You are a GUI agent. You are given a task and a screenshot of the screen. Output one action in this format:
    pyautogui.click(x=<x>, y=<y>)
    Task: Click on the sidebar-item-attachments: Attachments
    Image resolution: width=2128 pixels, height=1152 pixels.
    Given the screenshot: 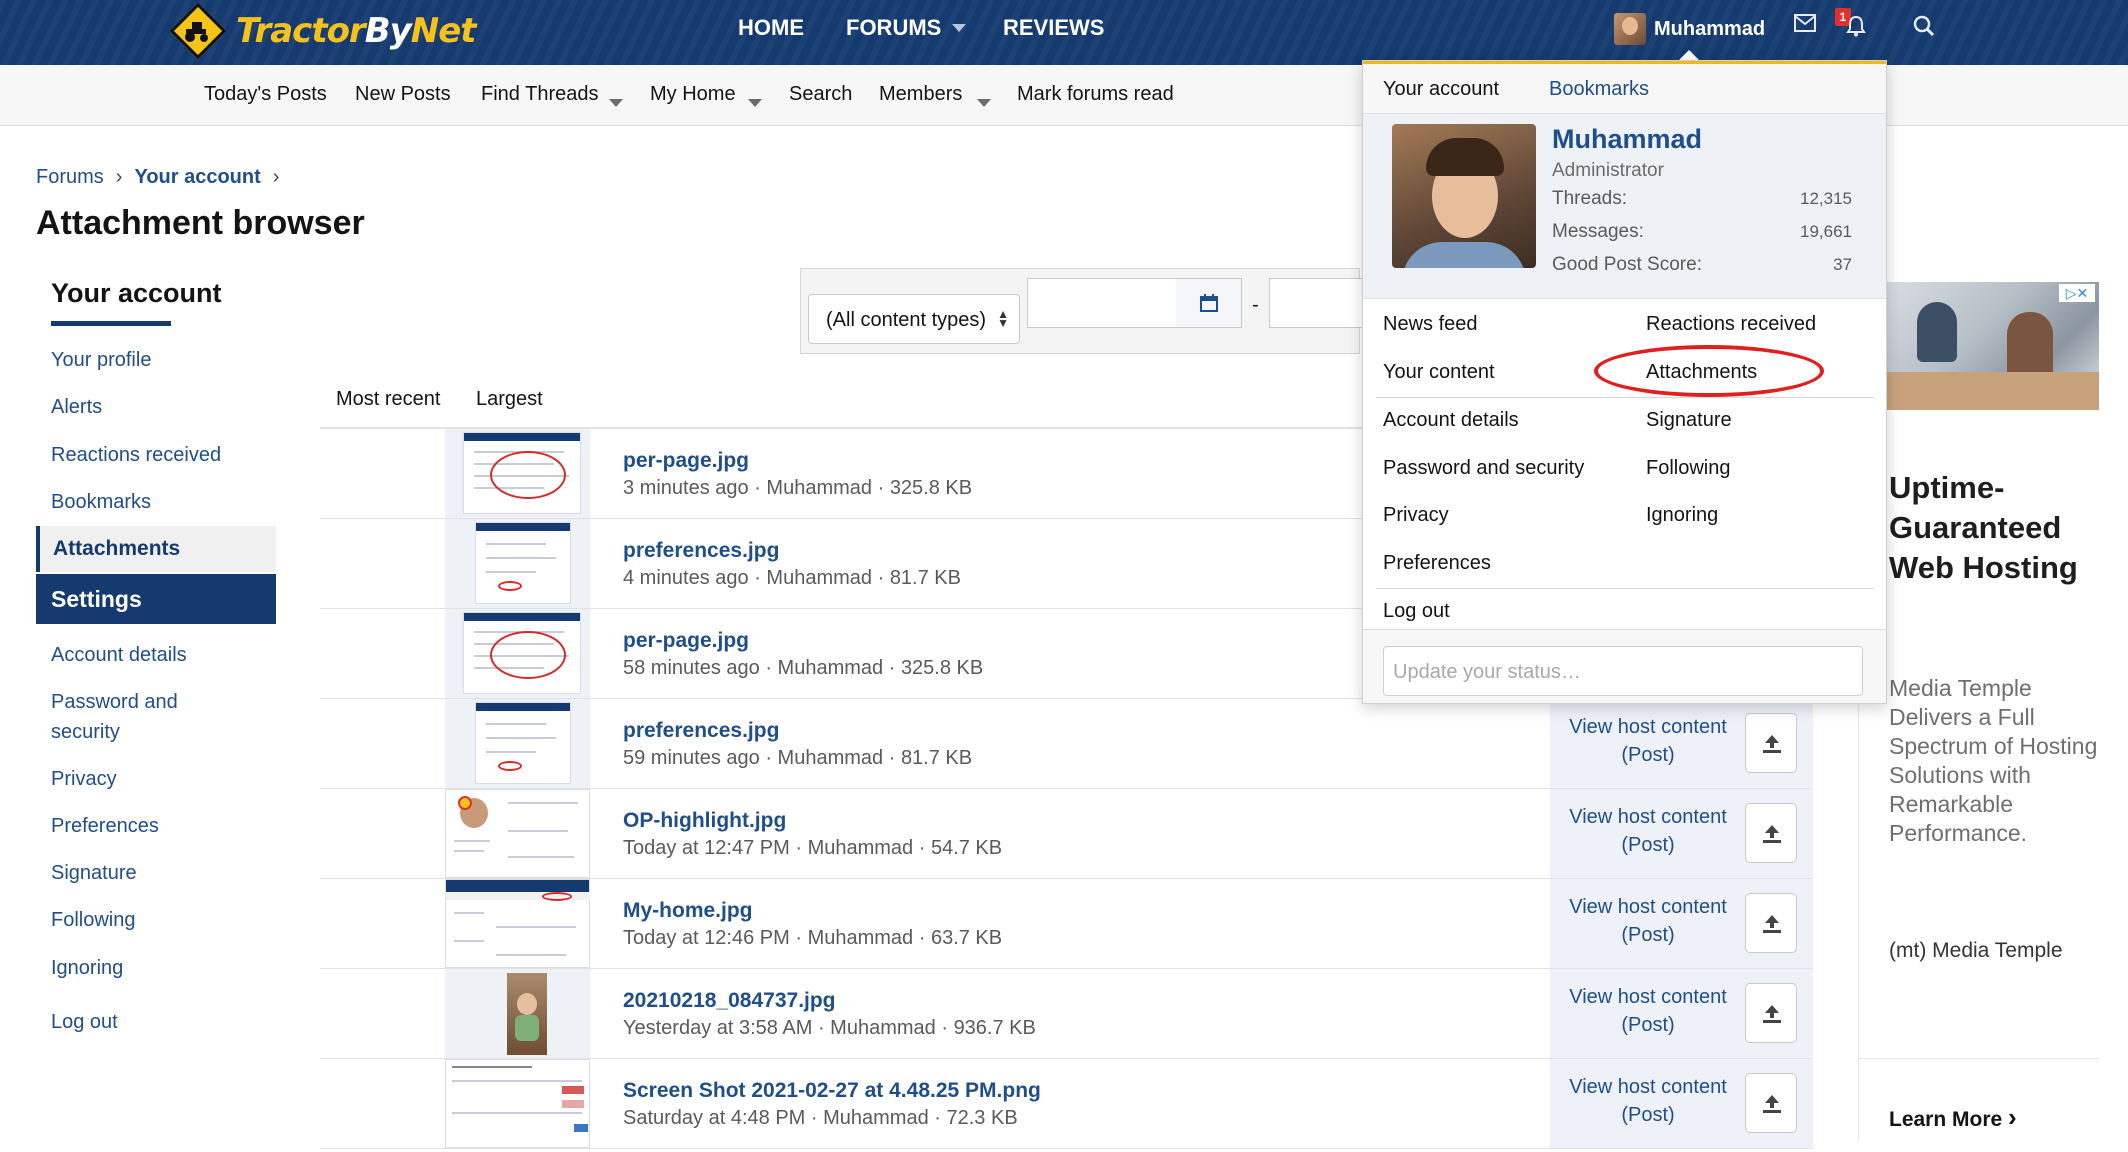 What is the action you would take?
    pyautogui.click(x=156, y=549)
    